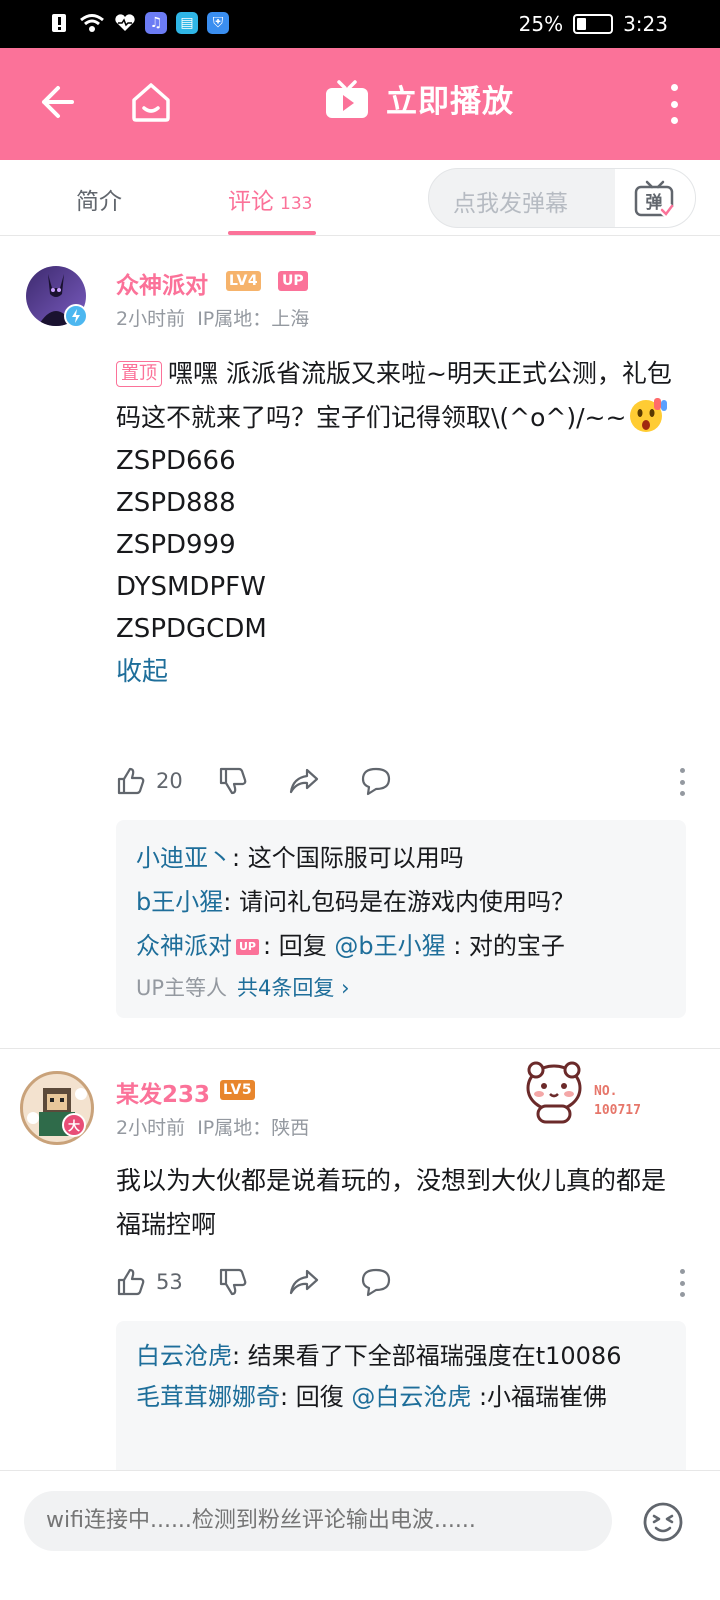 The width and height of the screenshot is (720, 1600). I want to click on tab-intro: 简介, so click(99, 199).